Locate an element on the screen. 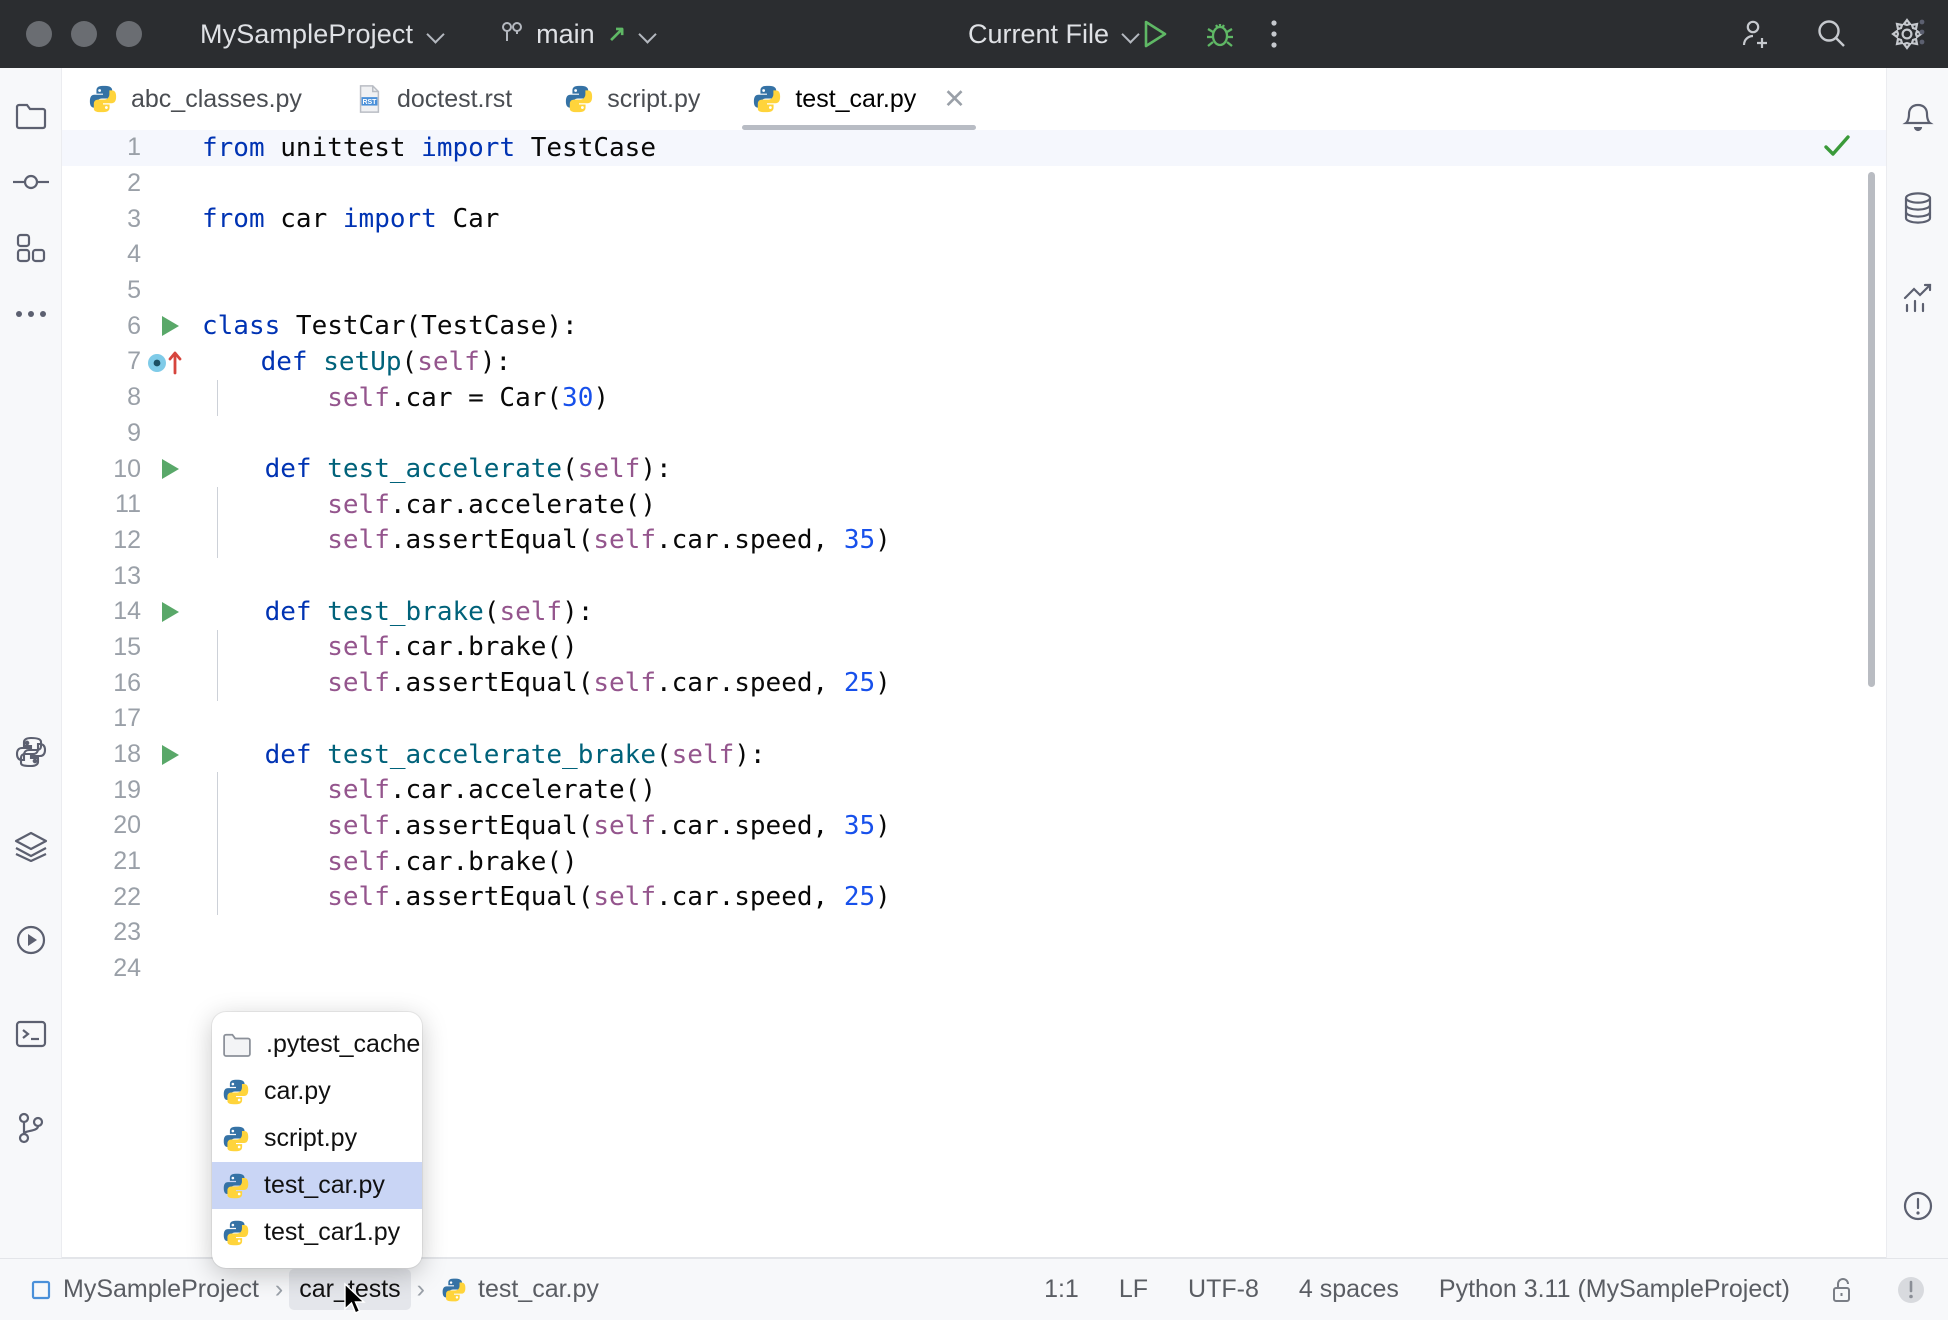 This screenshot has height=1320, width=1948. minimize-window-button is located at coordinates (84, 34).